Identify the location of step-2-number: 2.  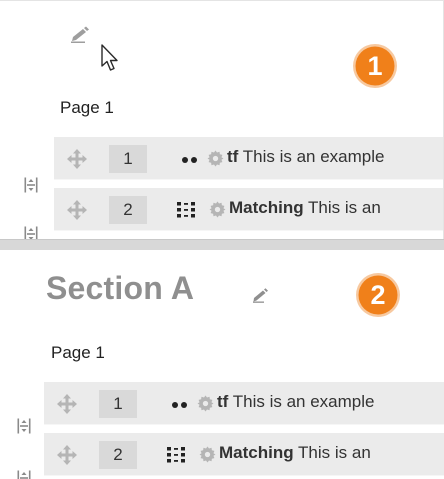
(377, 295).